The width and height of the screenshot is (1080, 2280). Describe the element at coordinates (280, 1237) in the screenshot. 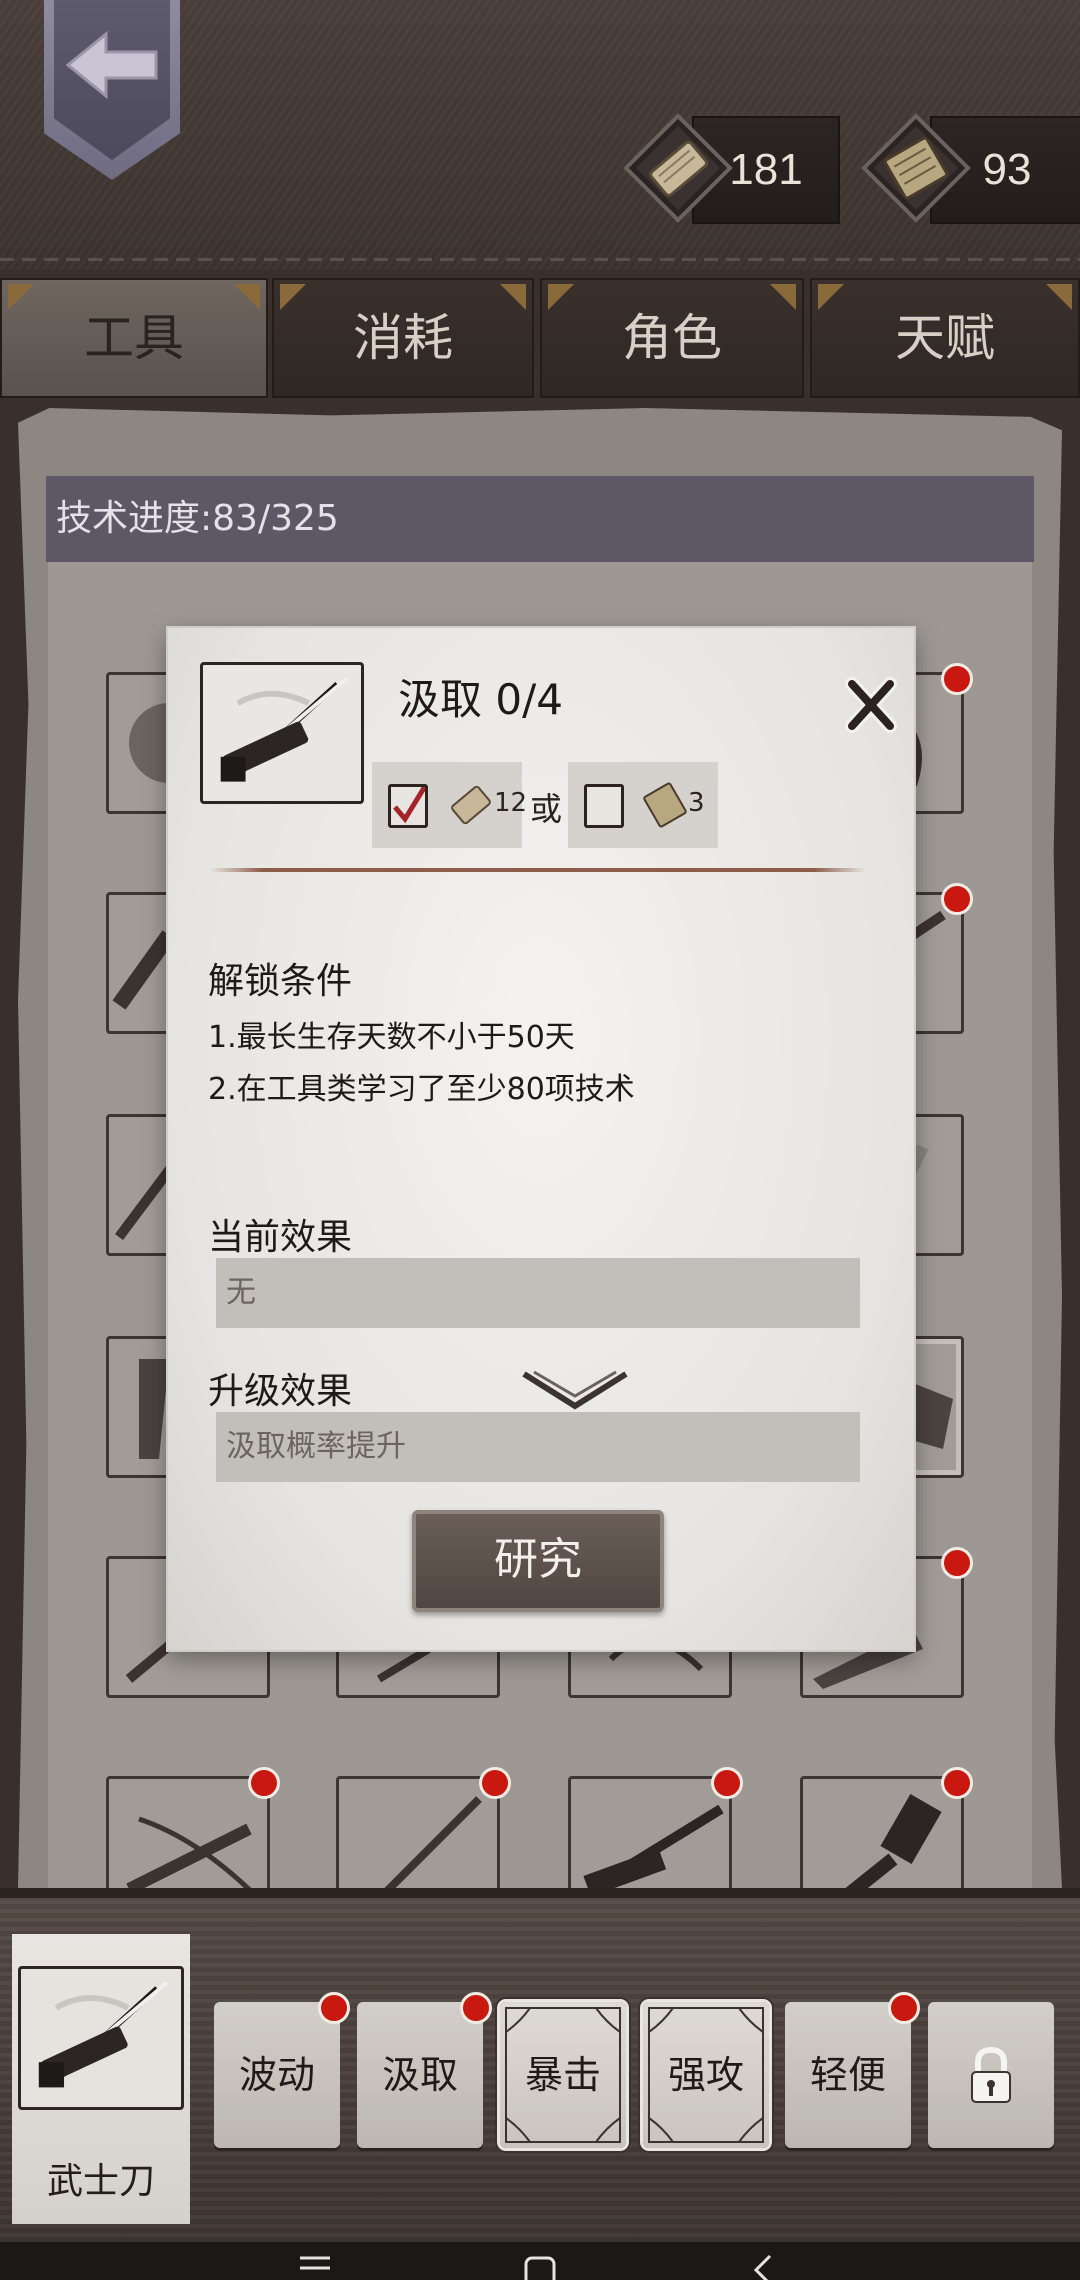

I see `current-effect-title: 当前效果` at that location.